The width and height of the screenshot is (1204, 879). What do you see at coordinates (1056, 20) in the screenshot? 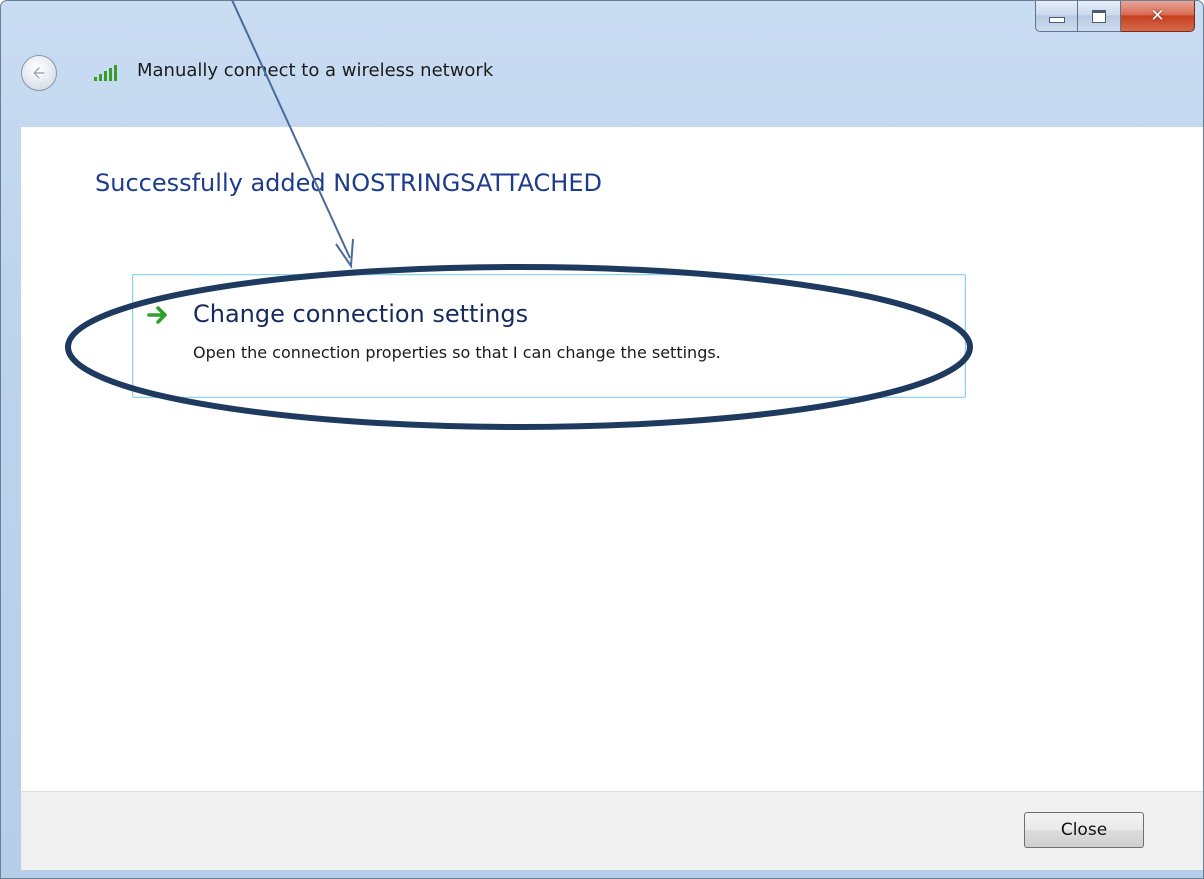
I see `minimize-icon` at bounding box center [1056, 20].